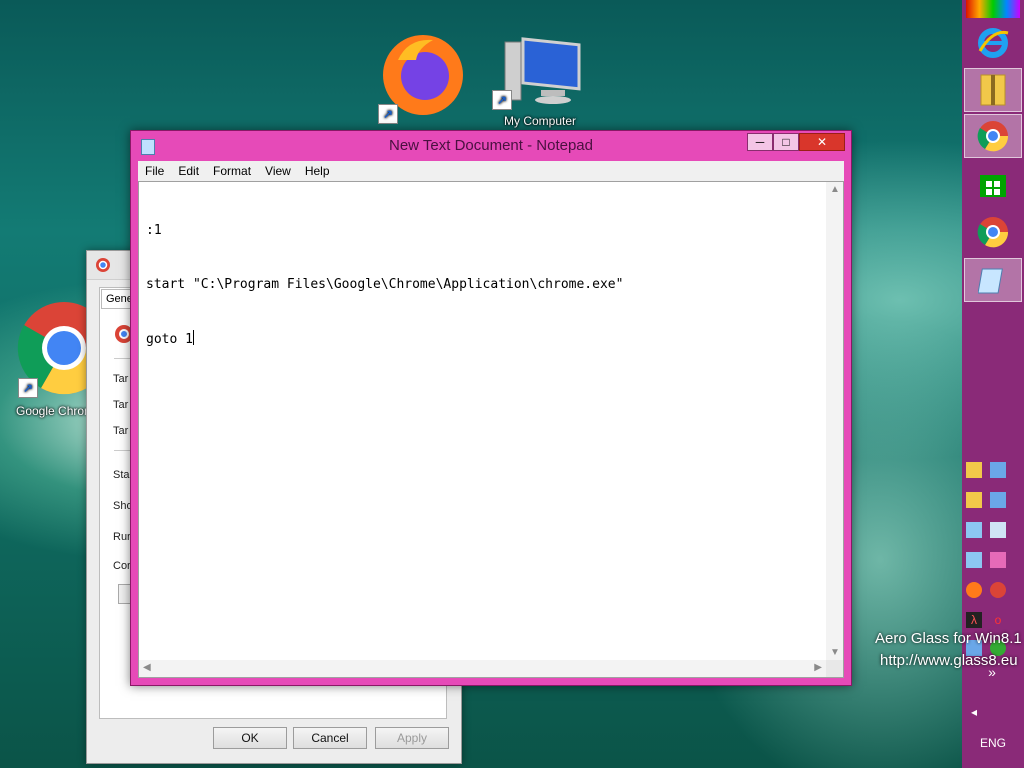 The image size is (1024, 768). What do you see at coordinates (412, 738) in the screenshot?
I see `apply-button: Apply` at bounding box center [412, 738].